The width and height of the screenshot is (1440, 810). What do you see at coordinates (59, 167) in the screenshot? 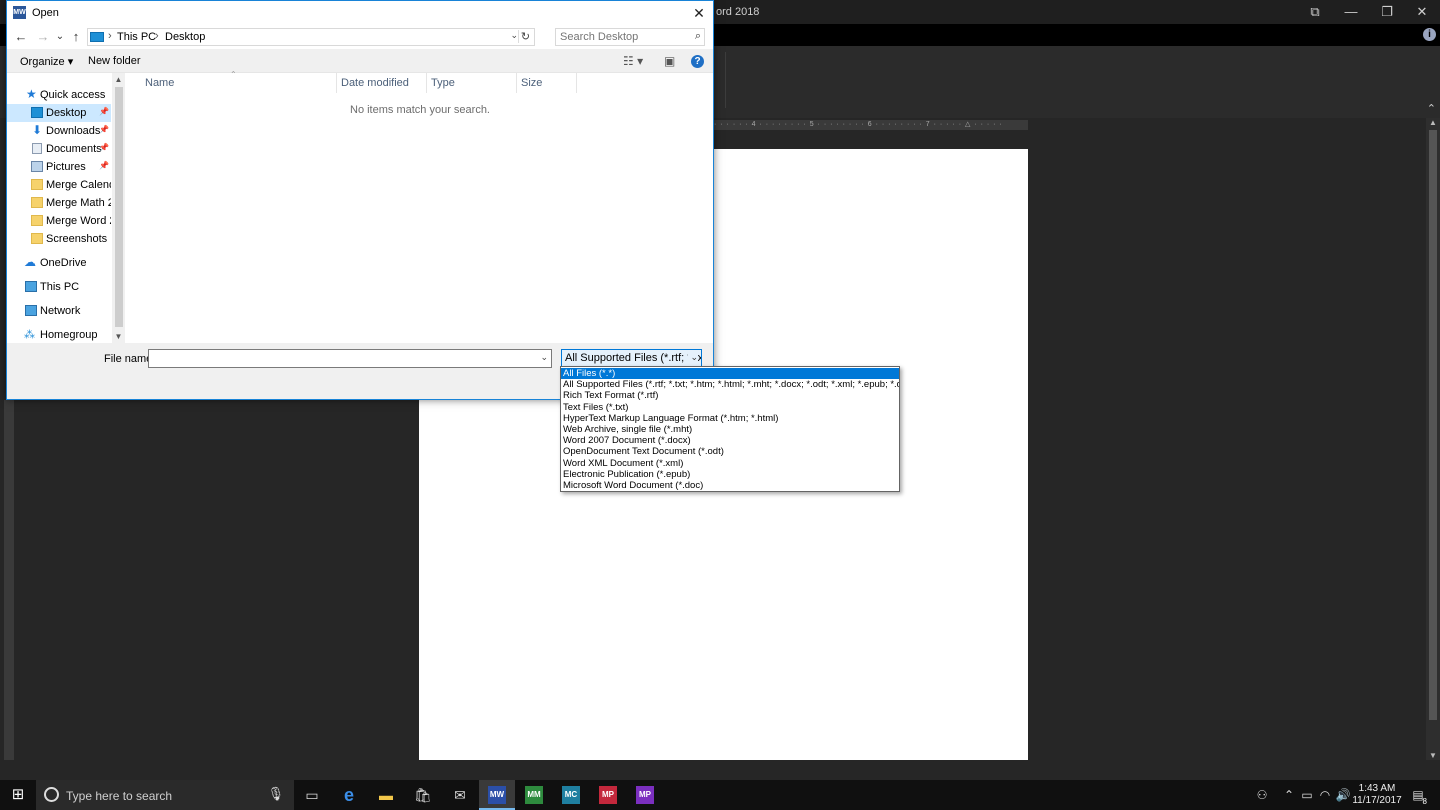
I see `sidebar-item-pictures: Pictures 📌` at bounding box center [59, 167].